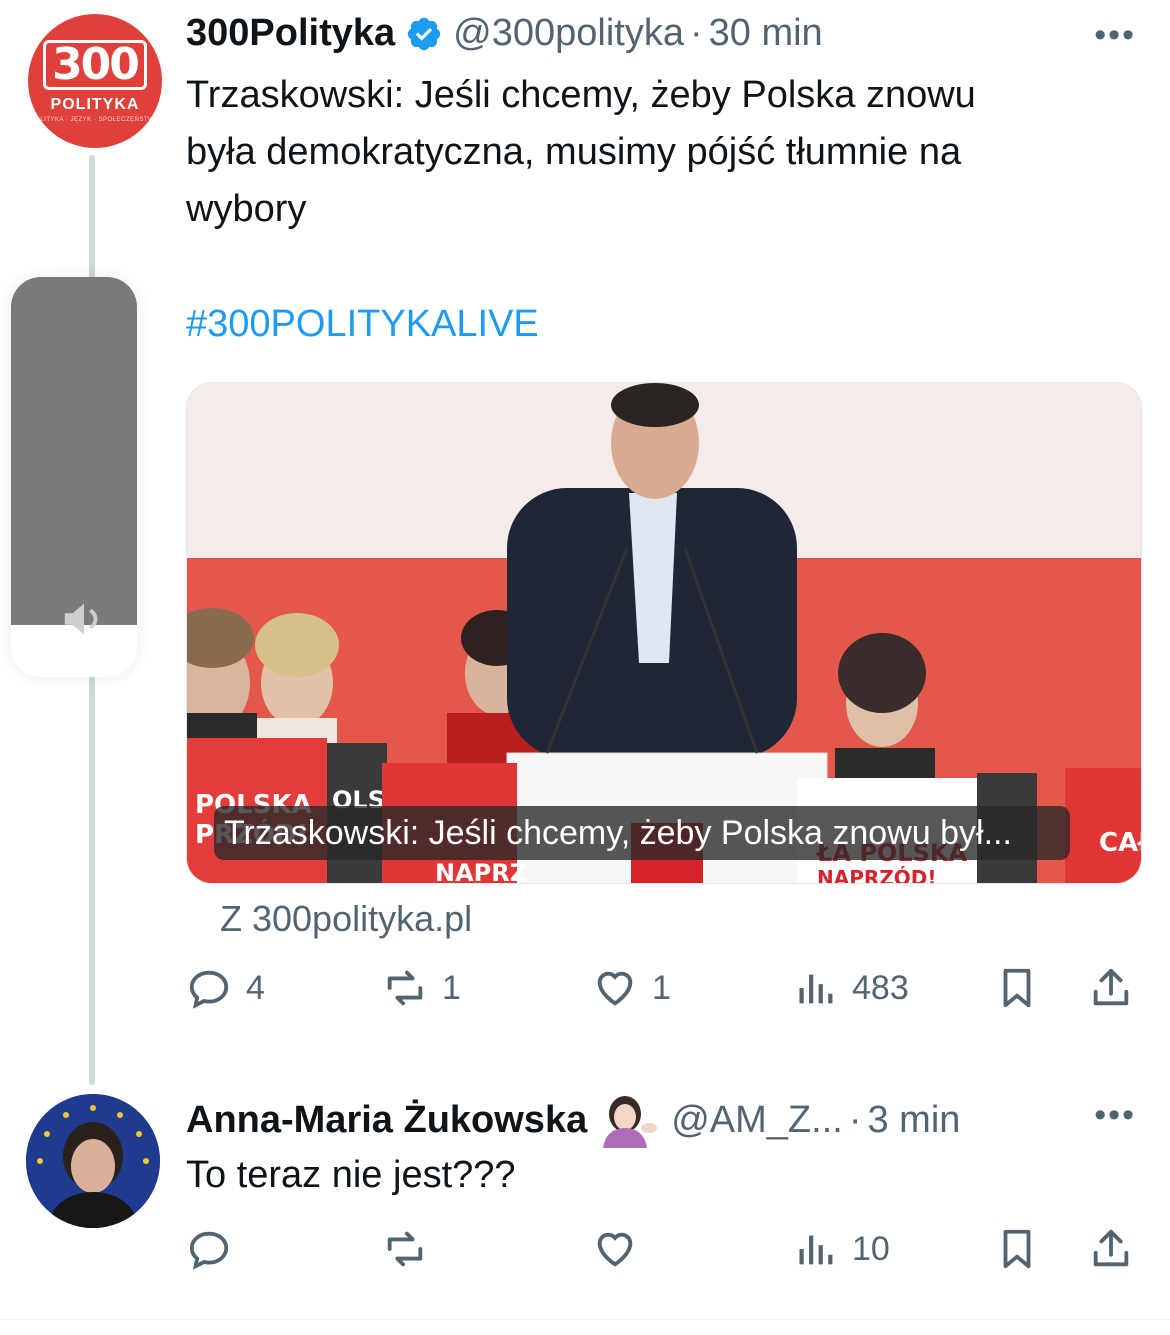 This screenshot has width=1170, height=1335. I want to click on tweet1-header: 300Polityka @300polityka · 30 min, so click(504, 33).